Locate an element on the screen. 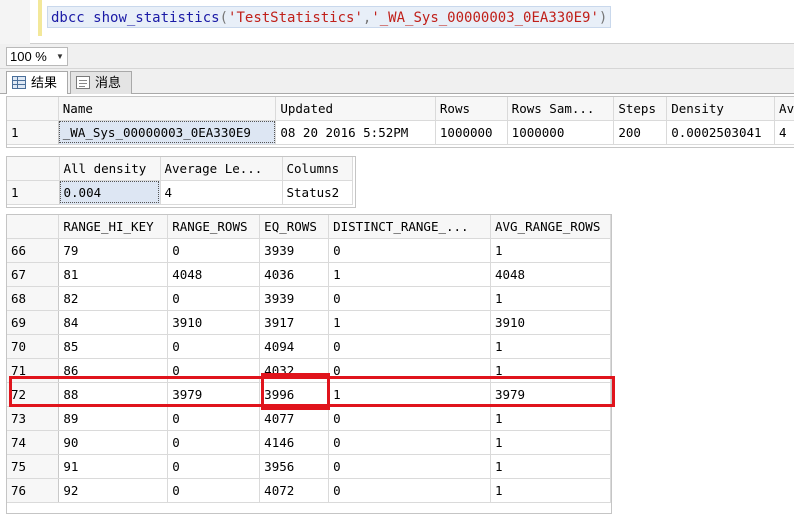 This screenshot has width=794, height=514. cell: 3996 is located at coordinates (294, 394).